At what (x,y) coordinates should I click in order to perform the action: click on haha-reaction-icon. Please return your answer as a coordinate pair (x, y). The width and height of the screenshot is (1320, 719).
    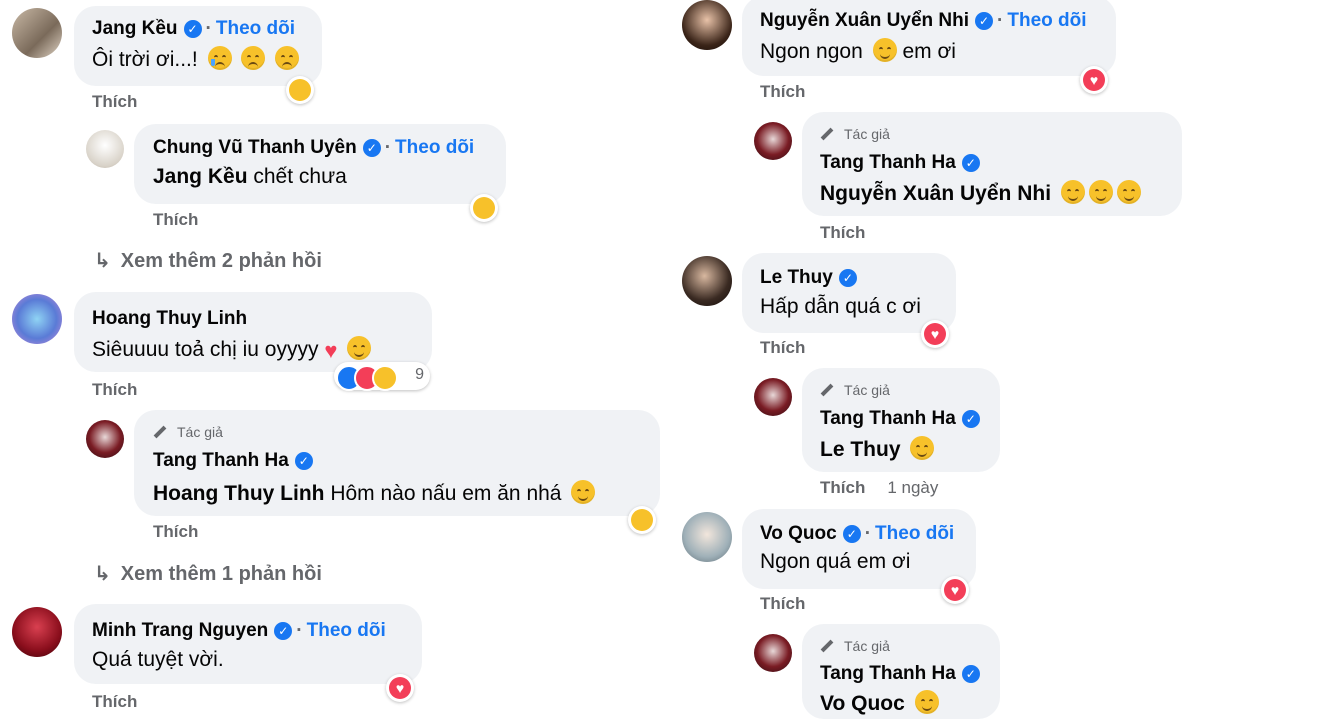
    Looking at the image, I should click on (300, 90).